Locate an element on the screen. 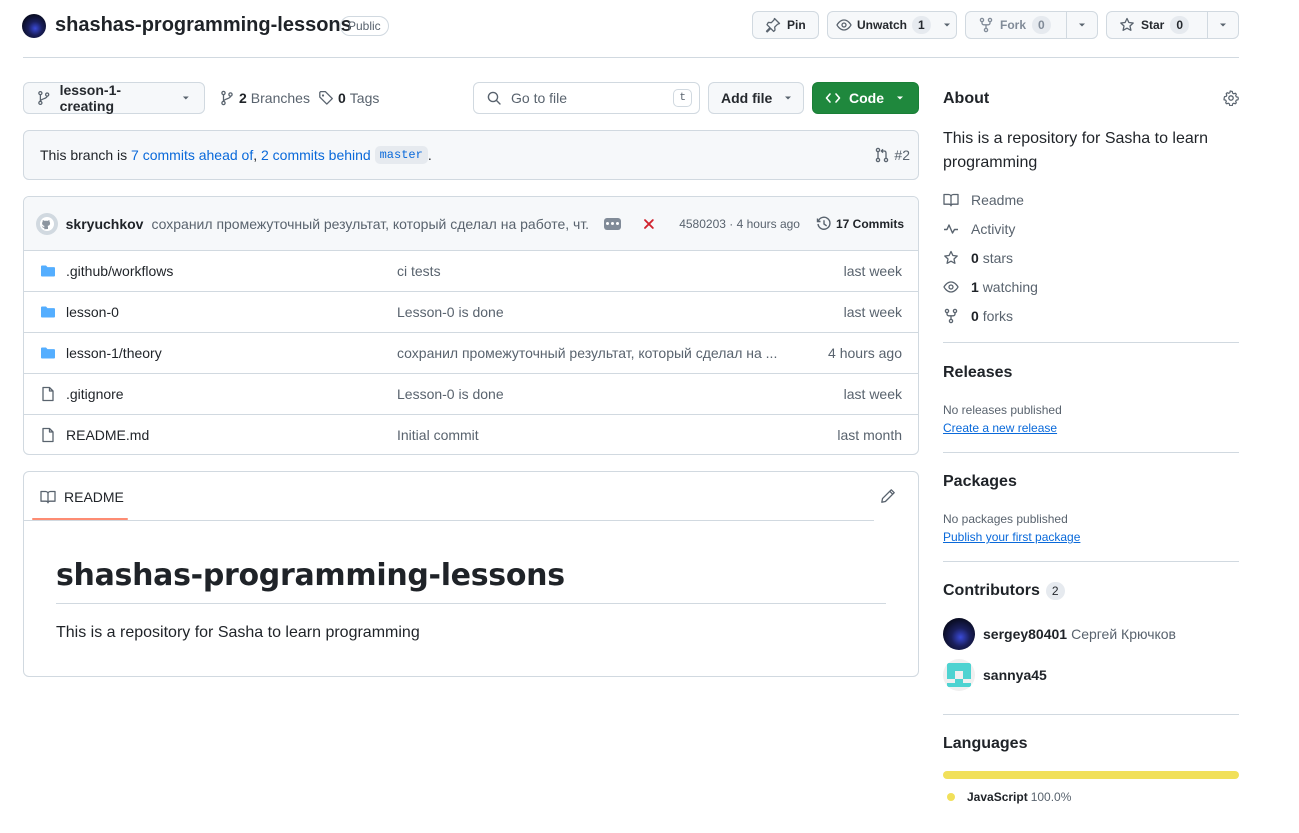 The image size is (1299, 833). readme-link: Readme is located at coordinates (983, 200).